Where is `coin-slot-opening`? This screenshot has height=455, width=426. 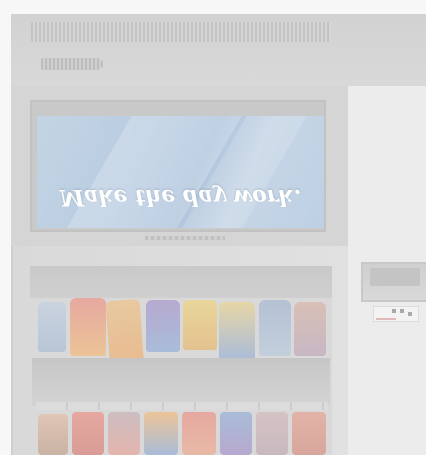
coin-slot-opening is located at coordinates (395, 277).